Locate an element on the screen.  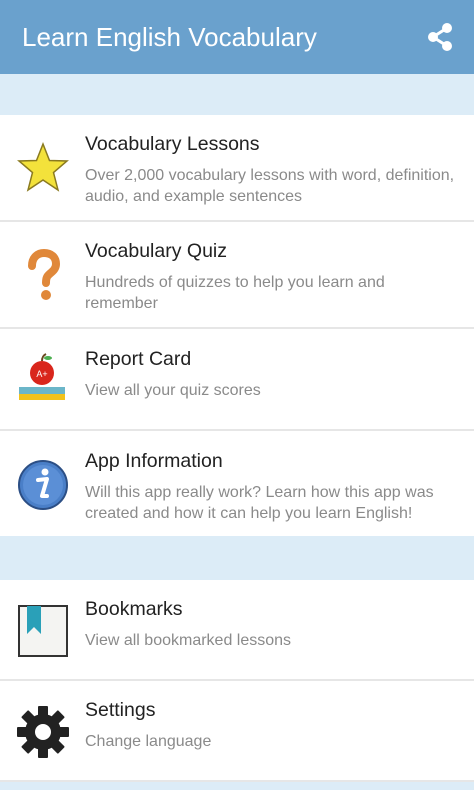
app-title: Learn English Vocabulary is located at coordinates (169, 36).